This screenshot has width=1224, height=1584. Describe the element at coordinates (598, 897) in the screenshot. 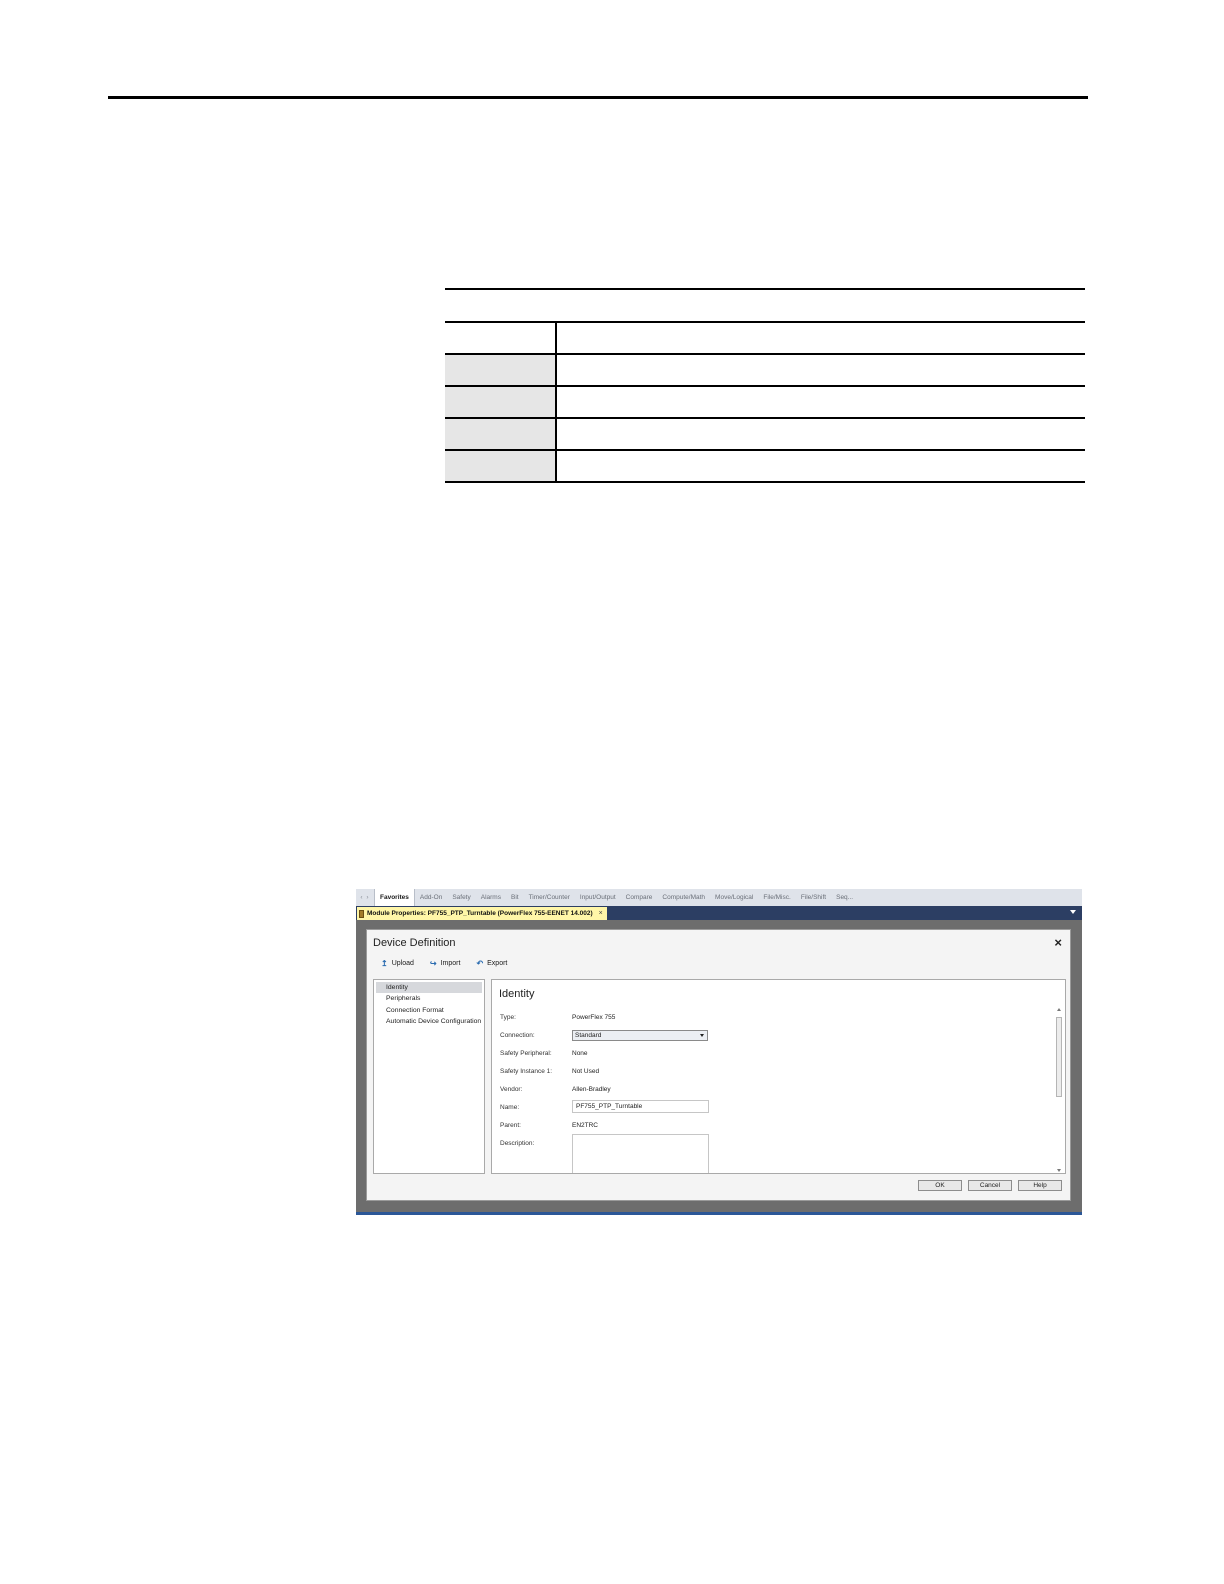

I see `ribbon-tab-input-output: Input/Output` at that location.